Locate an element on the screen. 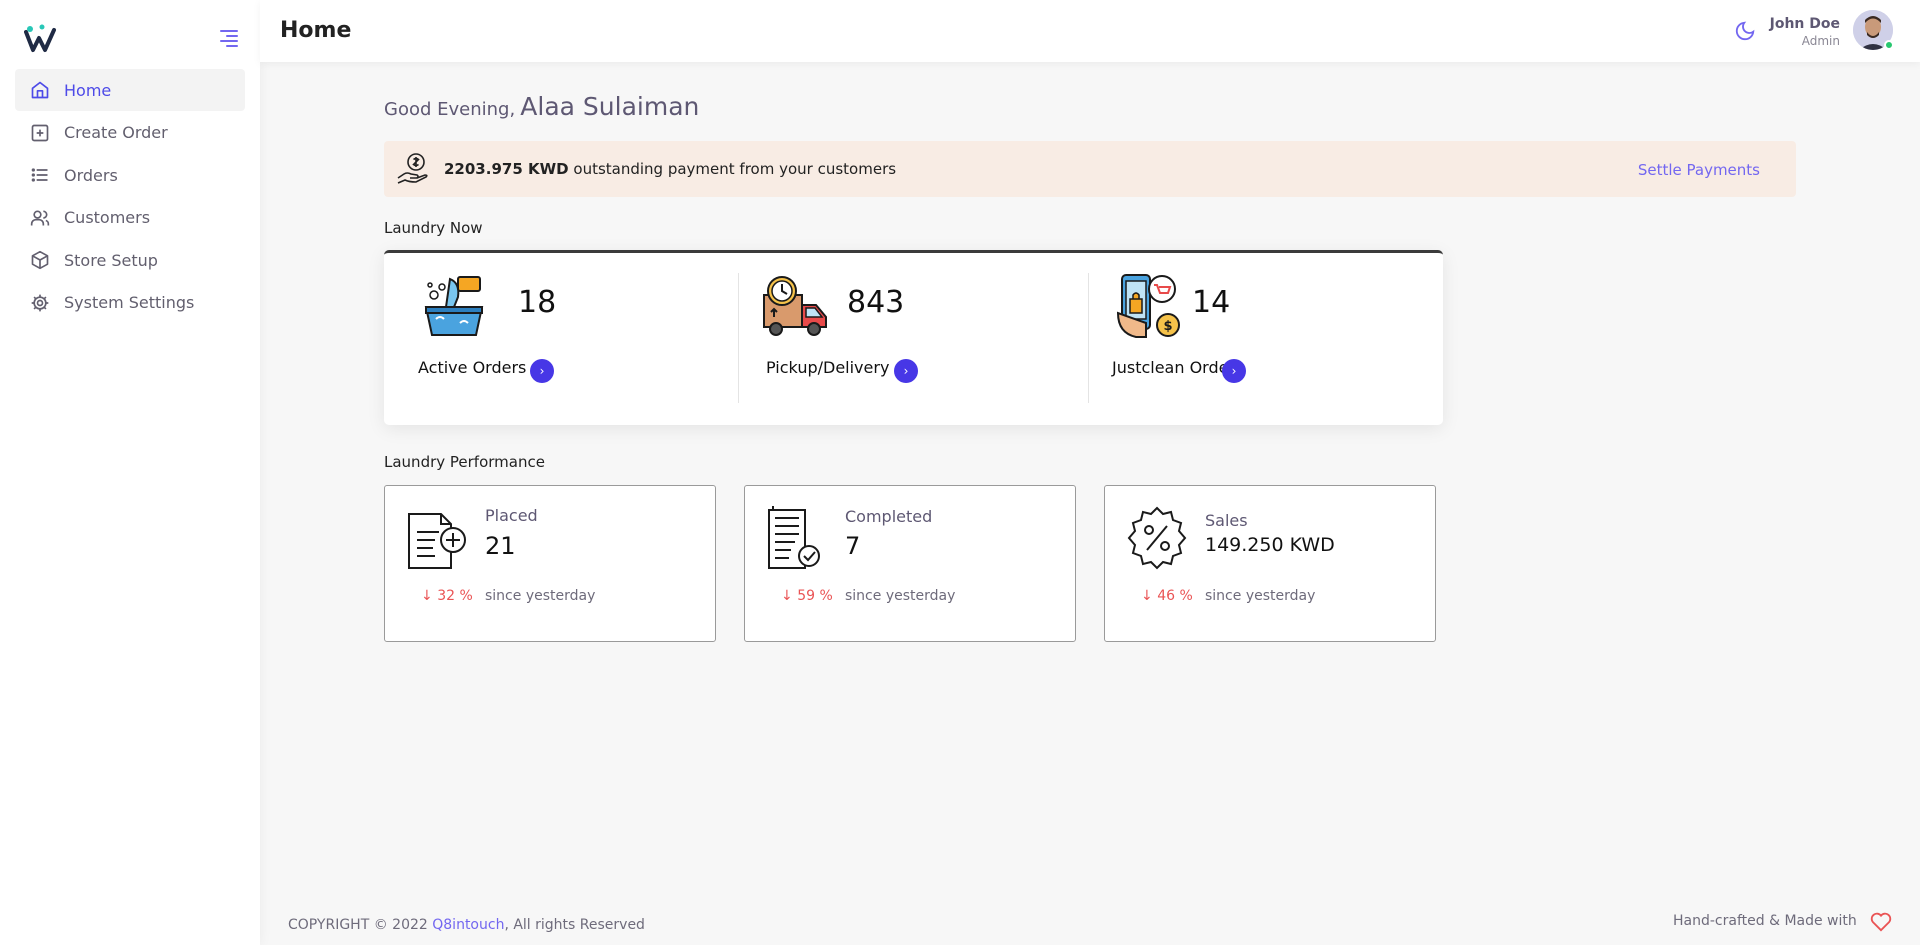 This screenshot has height=945, width=1920. sales-change: ↓ 46 % is located at coordinates (1167, 596).